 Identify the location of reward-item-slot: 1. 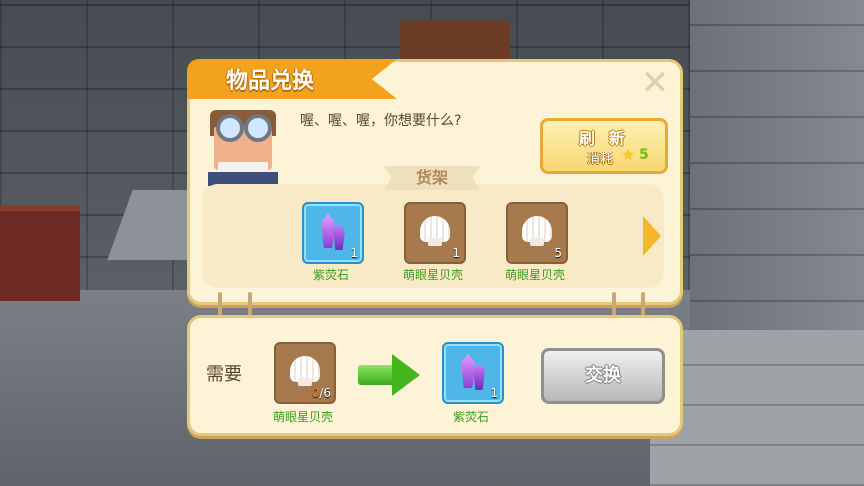
(473, 373).